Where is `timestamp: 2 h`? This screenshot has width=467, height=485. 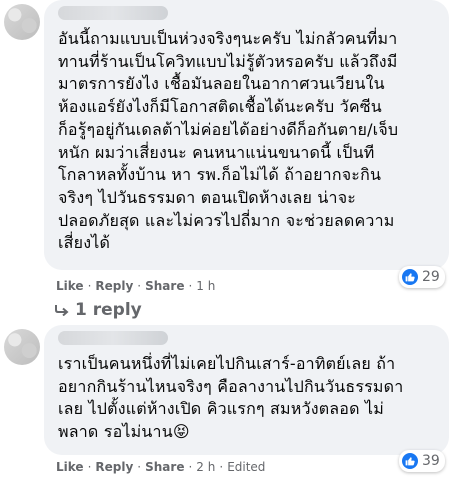 timestamp: 2 h is located at coordinates (205, 467).